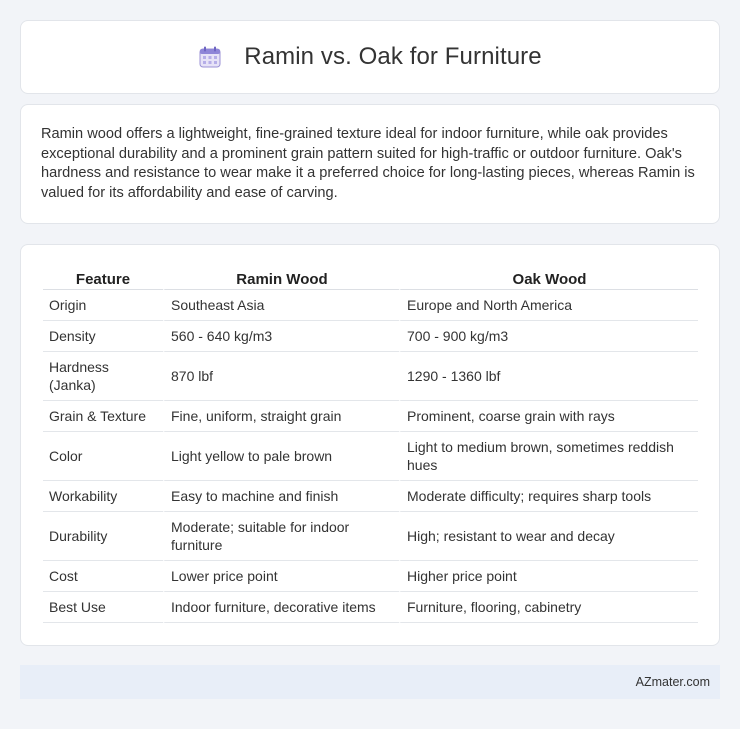 This screenshot has width=740, height=729. What do you see at coordinates (548, 305) in the screenshot?
I see `cell-oak: Europe and North America` at bounding box center [548, 305].